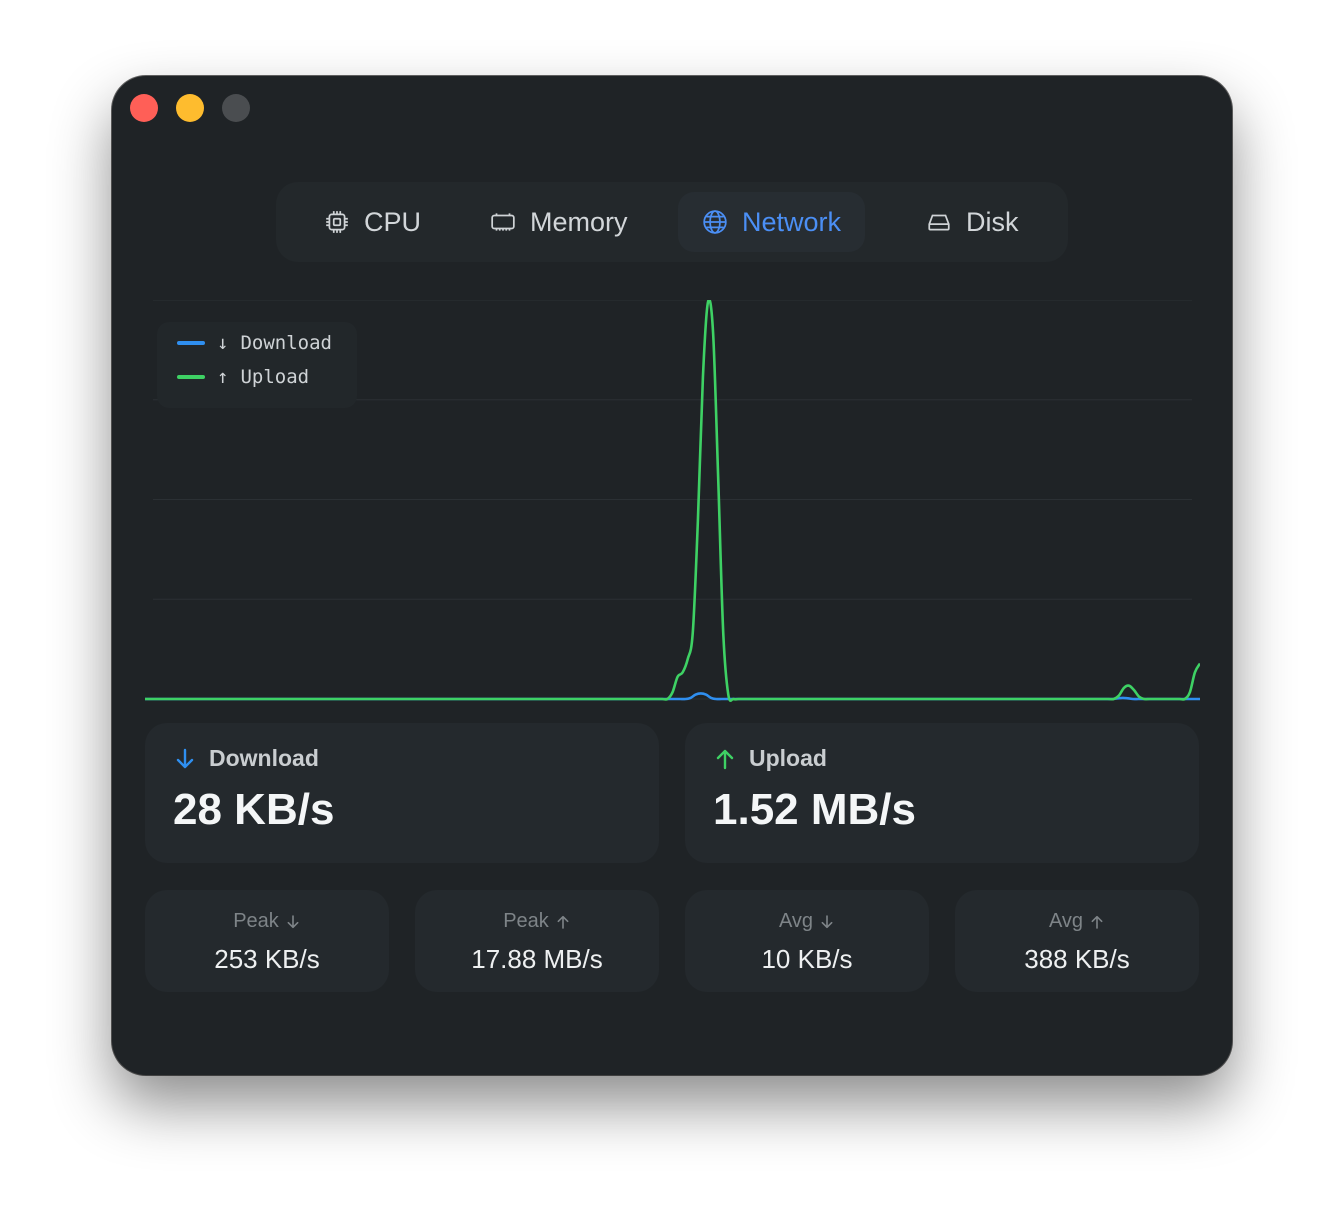 This screenshot has height=1224, width=1344. I want to click on legend-download-label: Download, so click(286, 343).